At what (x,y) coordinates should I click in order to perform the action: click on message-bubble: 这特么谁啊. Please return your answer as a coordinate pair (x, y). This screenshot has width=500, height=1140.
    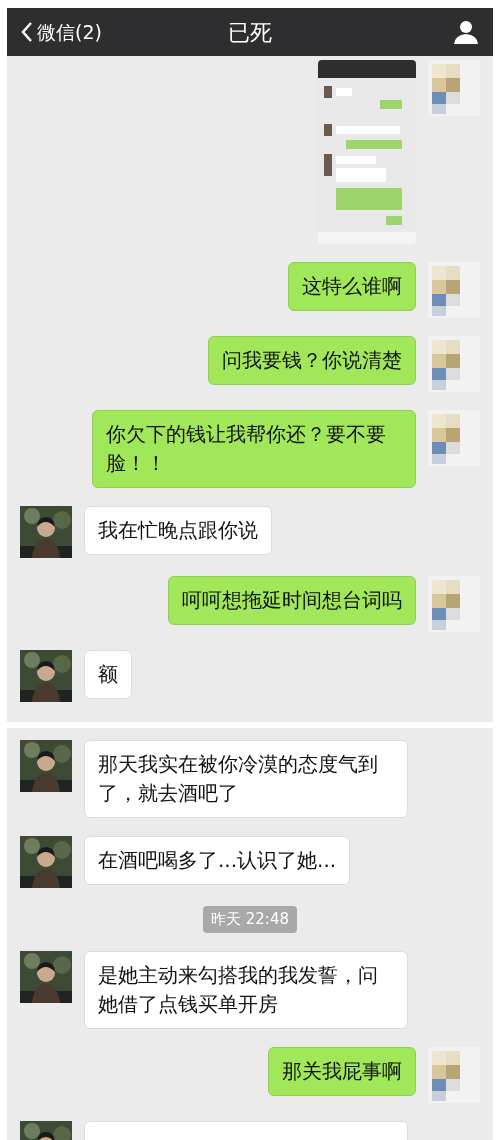
    Looking at the image, I should click on (352, 286).